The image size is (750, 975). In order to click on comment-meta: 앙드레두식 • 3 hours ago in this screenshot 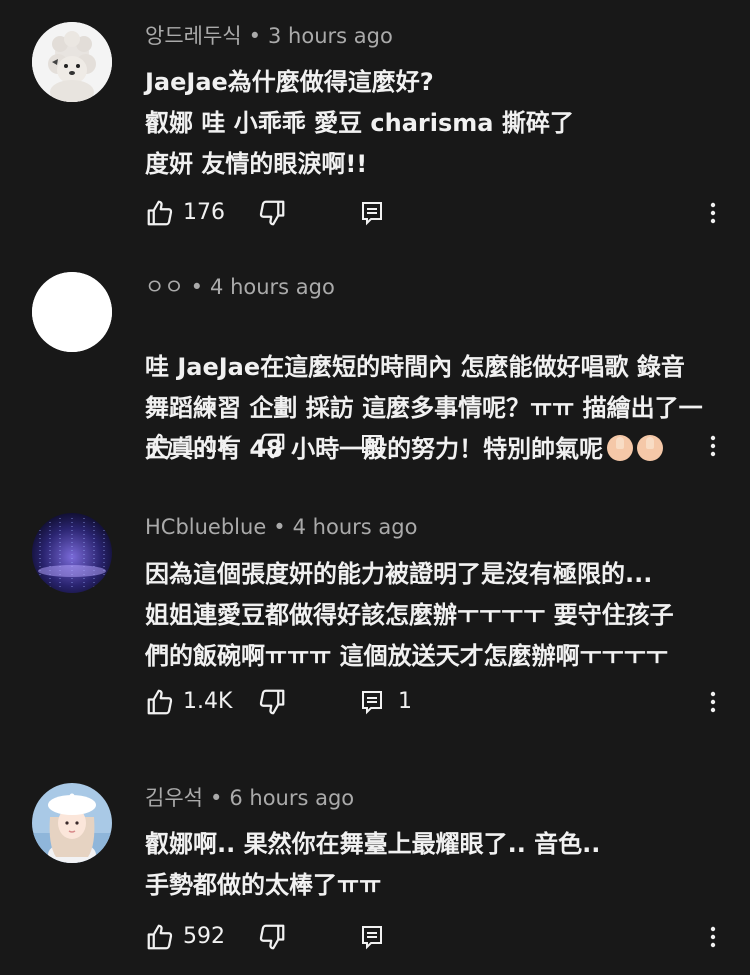, I will do `click(269, 36)`.